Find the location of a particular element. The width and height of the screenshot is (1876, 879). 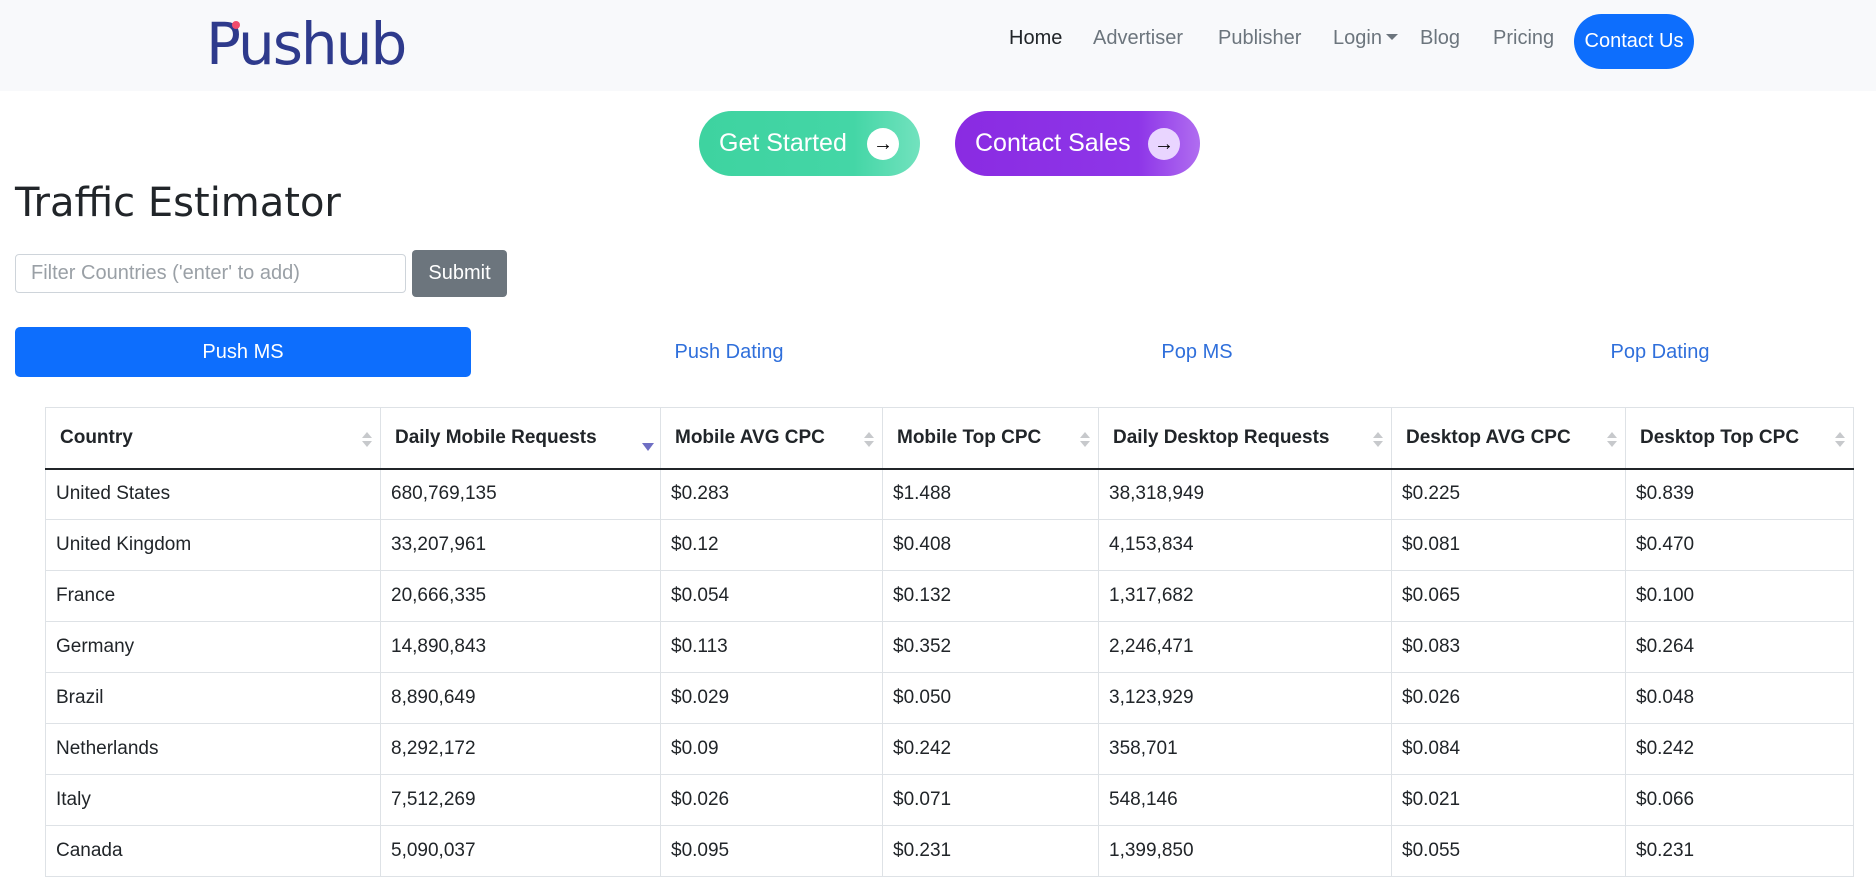

header-desktop-avg-cpc: Desktop AVG CPC is located at coordinates (1508, 438).